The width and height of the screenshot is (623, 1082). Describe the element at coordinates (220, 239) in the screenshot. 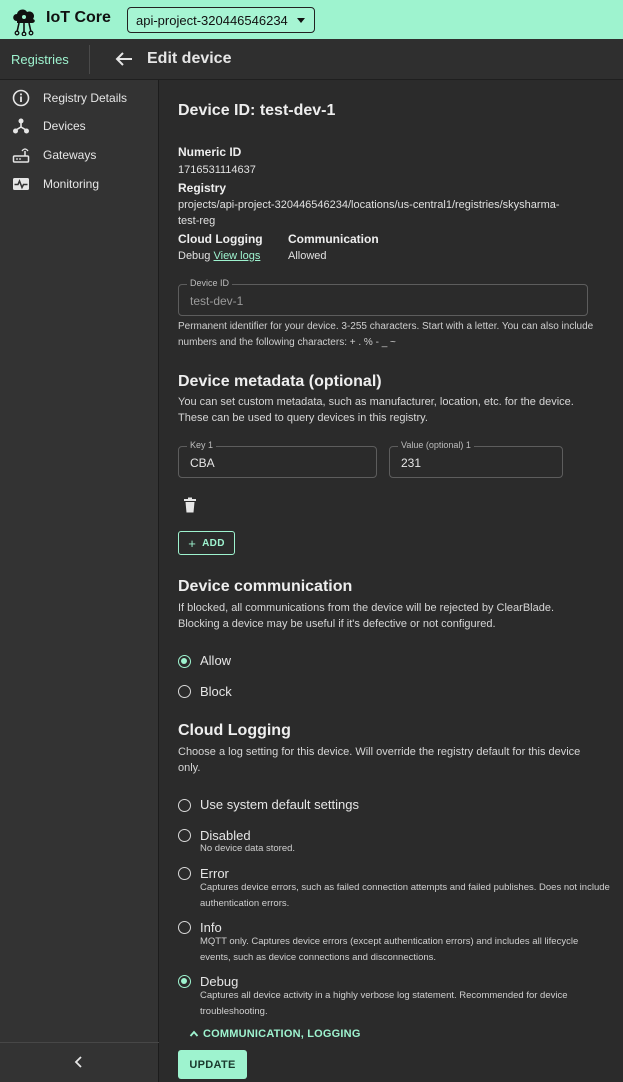

I see `cloud-logging-label: Cloud Logging` at that location.